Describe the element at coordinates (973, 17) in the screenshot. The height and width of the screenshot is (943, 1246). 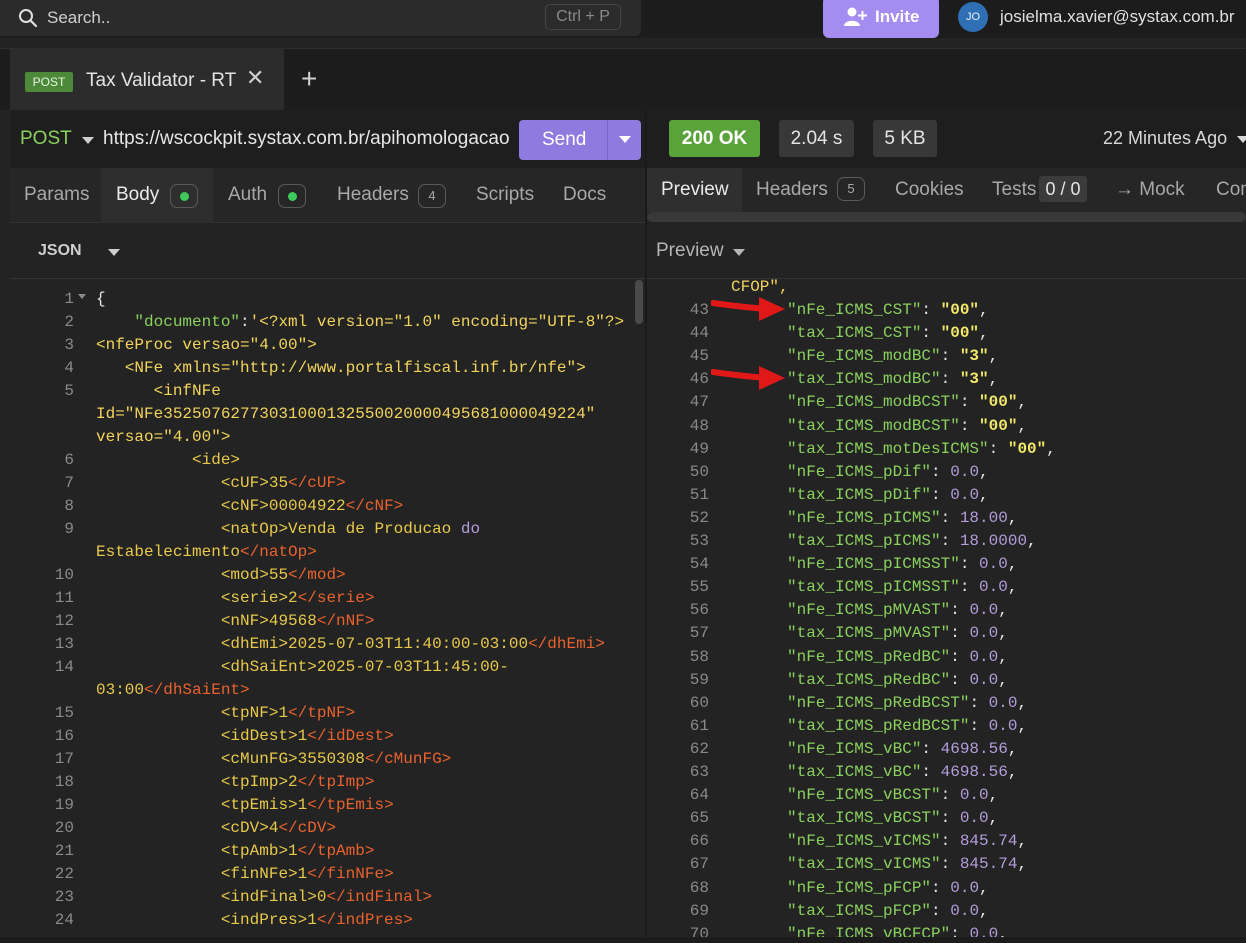
I see `avatar: JO` at that location.